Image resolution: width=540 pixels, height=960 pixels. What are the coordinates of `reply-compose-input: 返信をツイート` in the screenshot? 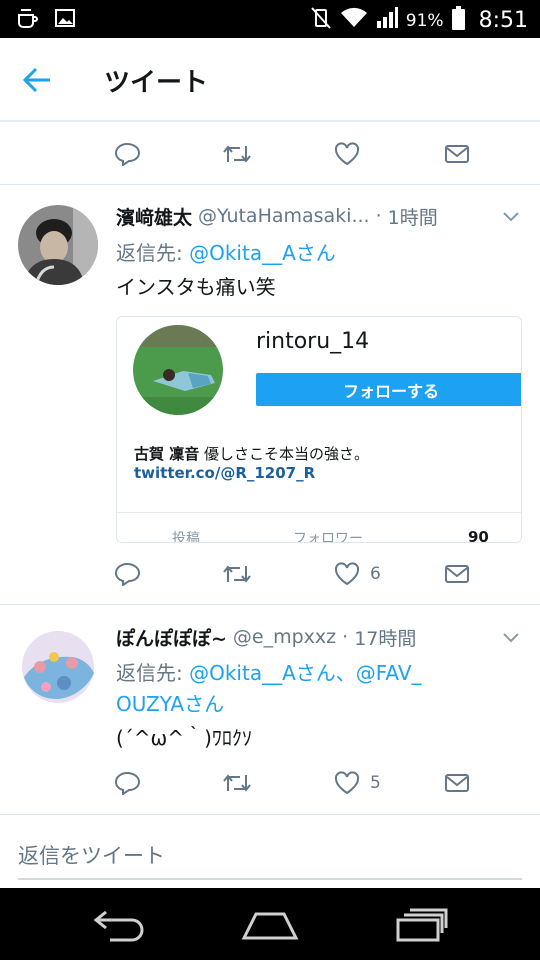 It's located at (270, 859).